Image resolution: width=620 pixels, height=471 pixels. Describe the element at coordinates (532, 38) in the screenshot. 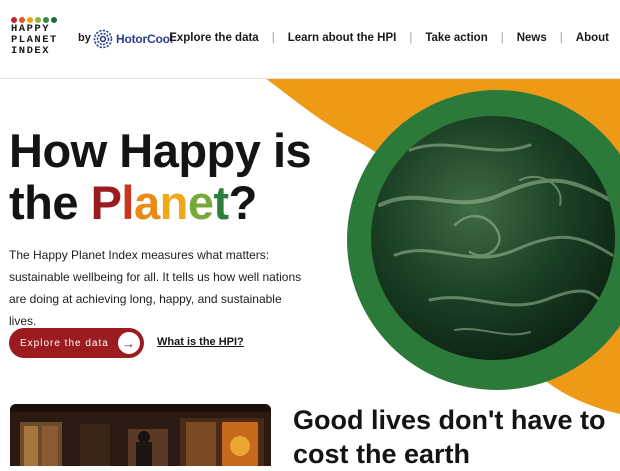

I see `nav-news: News` at that location.